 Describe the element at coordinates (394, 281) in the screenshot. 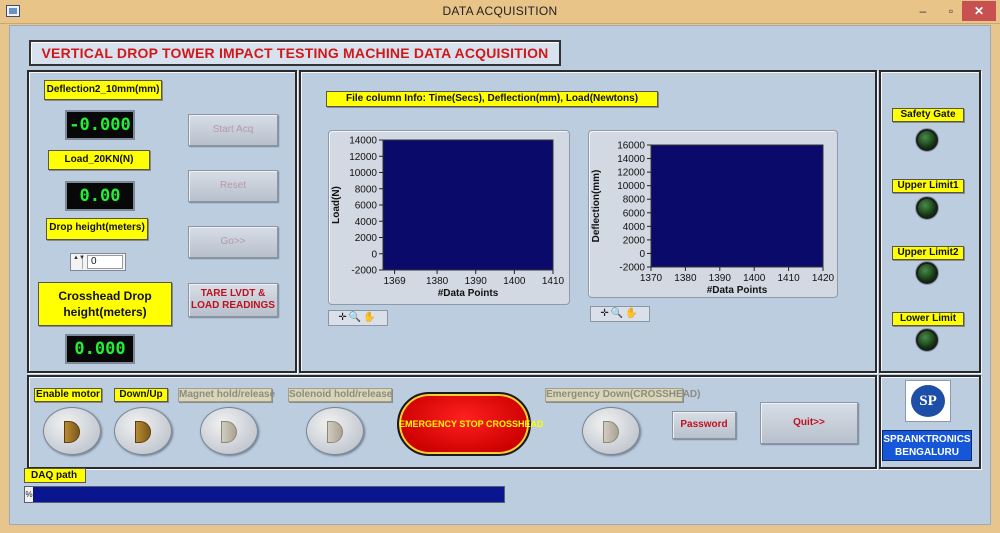

I see `x-tick-label: 1369` at that location.